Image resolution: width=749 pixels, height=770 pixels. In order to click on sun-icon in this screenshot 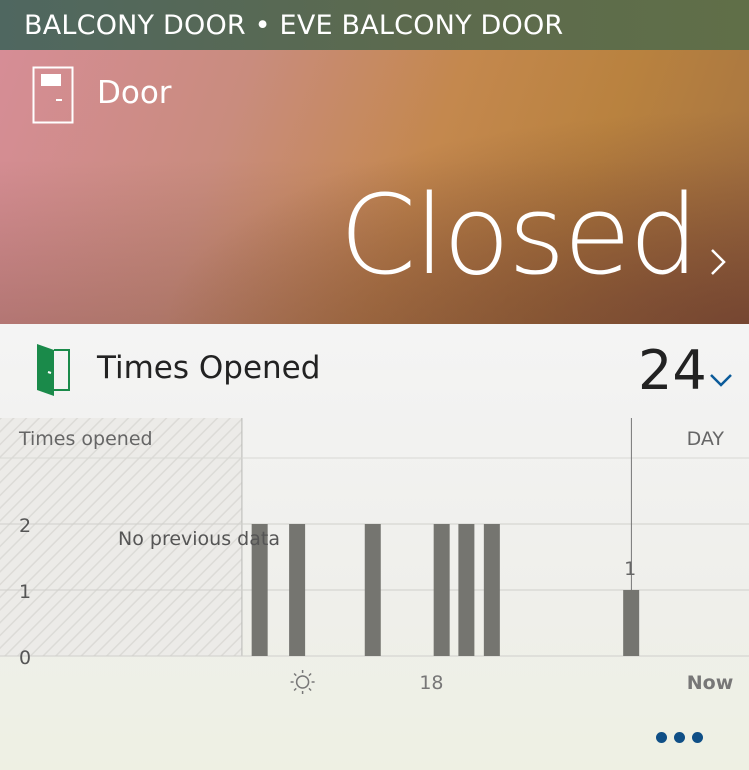, I will do `click(302, 682)`.